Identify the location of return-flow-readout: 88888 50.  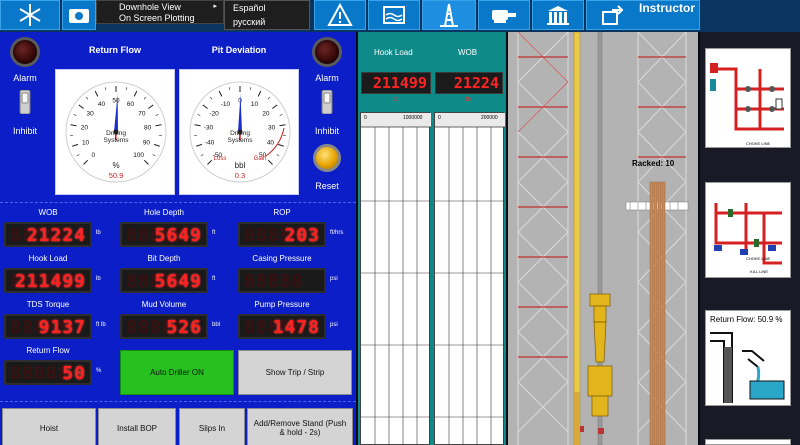
(48, 372).